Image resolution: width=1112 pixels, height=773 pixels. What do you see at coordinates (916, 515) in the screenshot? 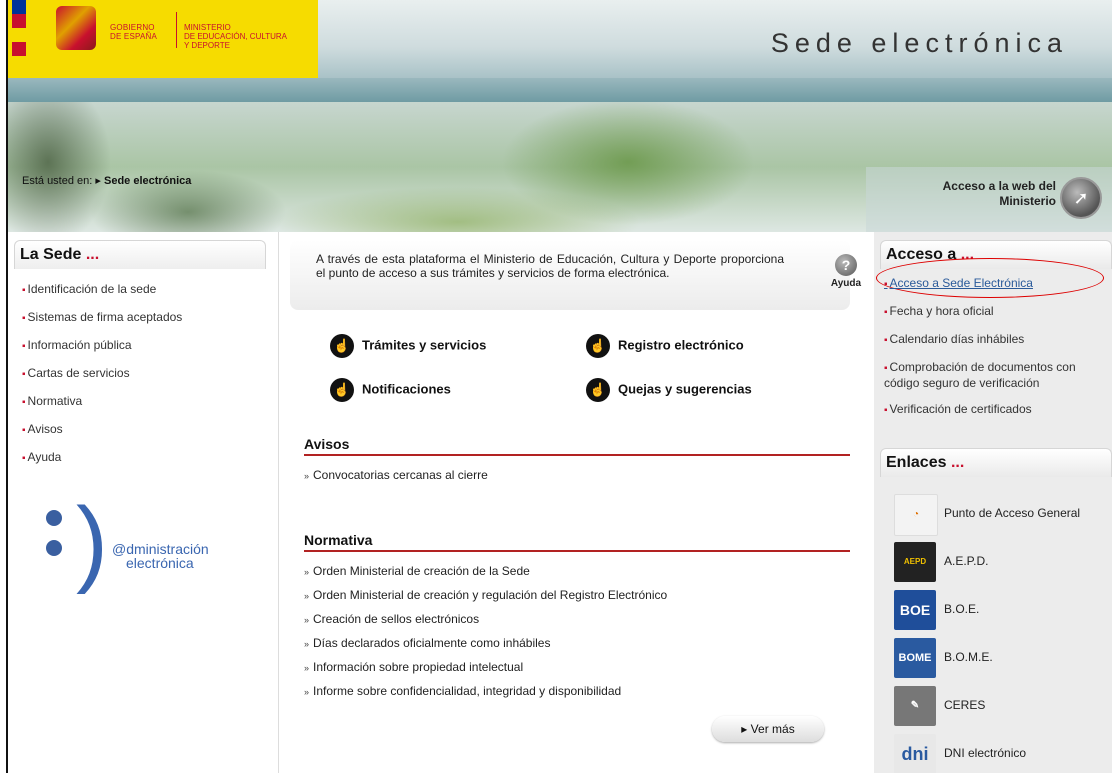
I see `pag-logo-icon: ◔` at bounding box center [916, 515].